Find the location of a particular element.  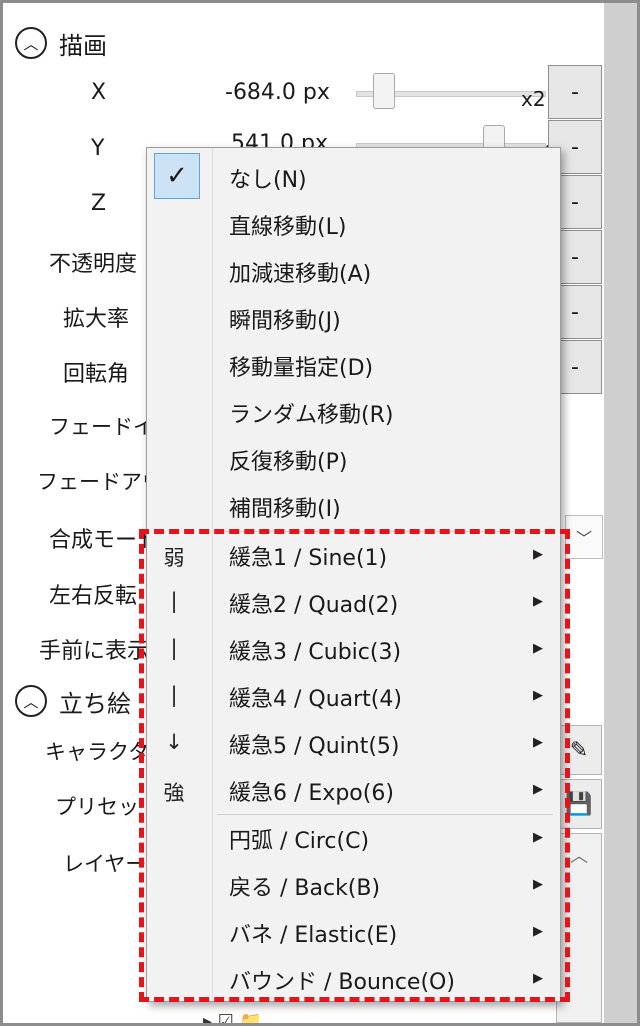

menu-item-quad: 緩急2 / Quad(2) is located at coordinates (313, 603).